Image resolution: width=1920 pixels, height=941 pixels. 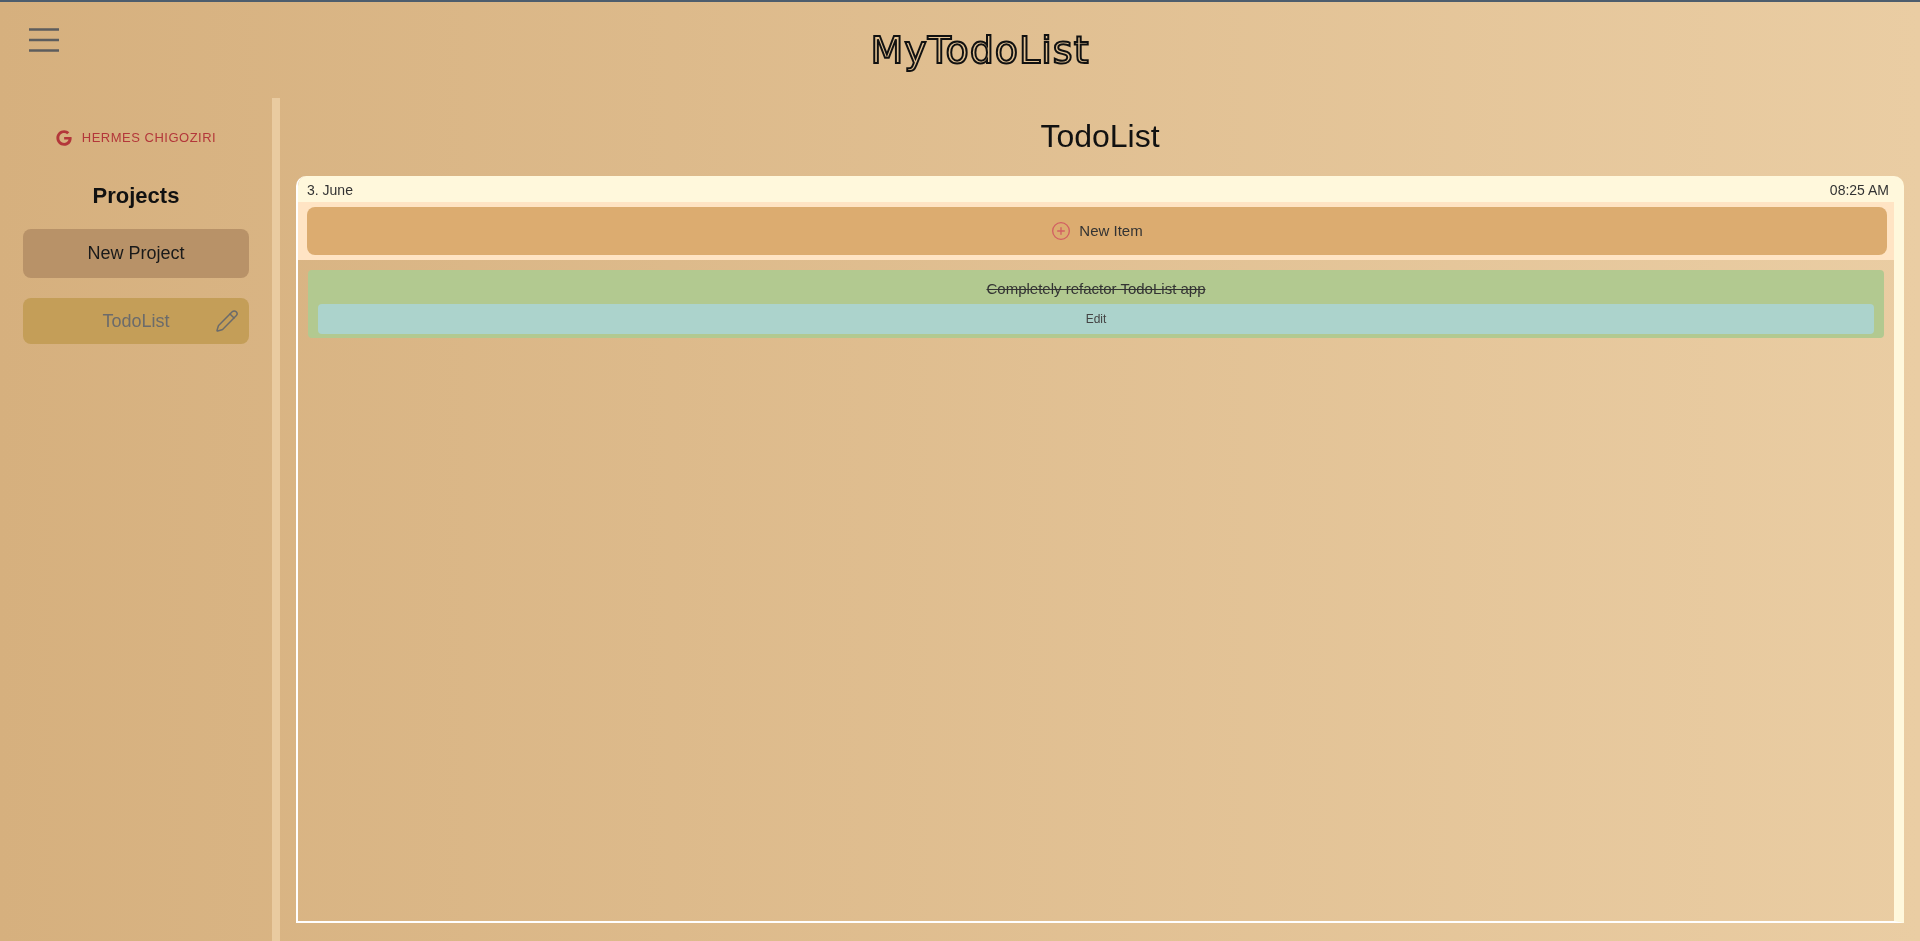 What do you see at coordinates (980, 50) in the screenshot?
I see `app-logo: MyTodoList` at bounding box center [980, 50].